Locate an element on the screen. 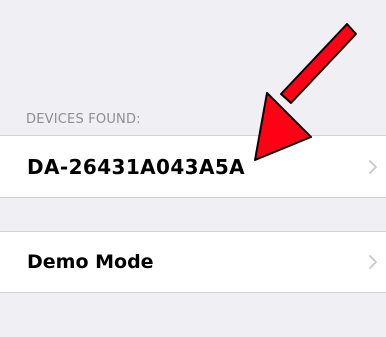 Image resolution: width=386 pixels, height=337 pixels. devices-found-header: DEVICES FOUND: is located at coordinates (83, 119).